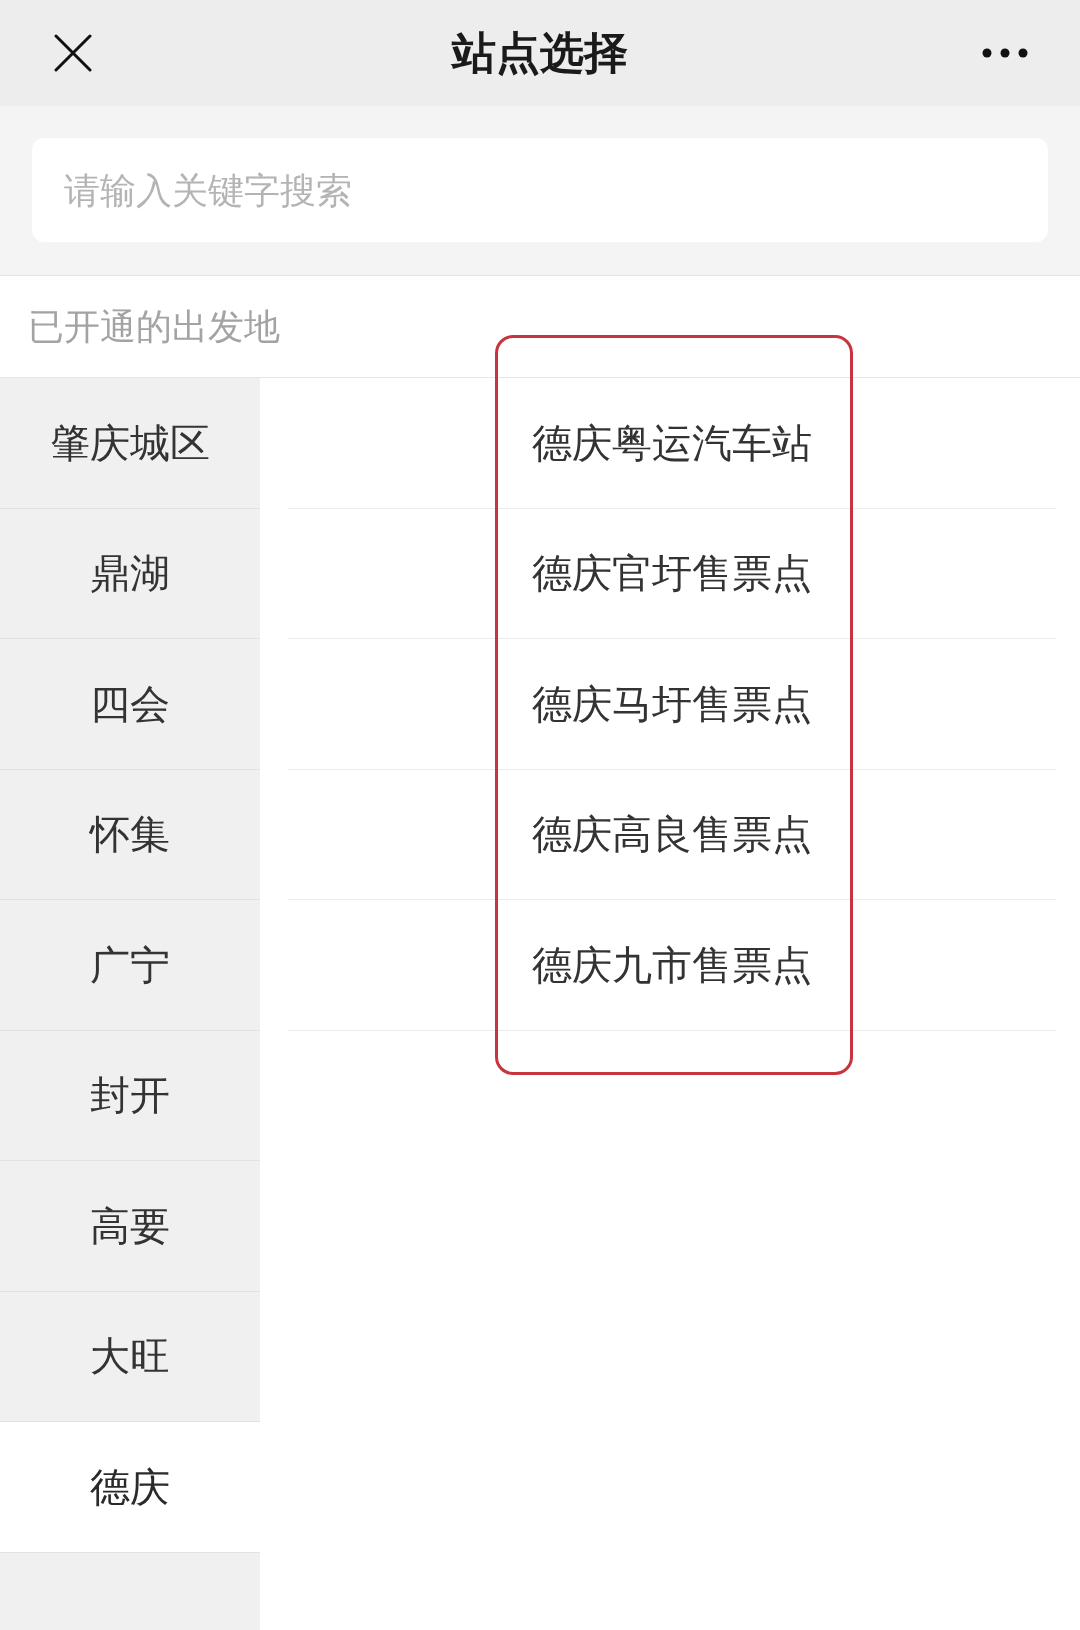 This screenshot has height=1630, width=1080. Describe the element at coordinates (540, 53) in the screenshot. I see `page-title: 站点选择` at that location.